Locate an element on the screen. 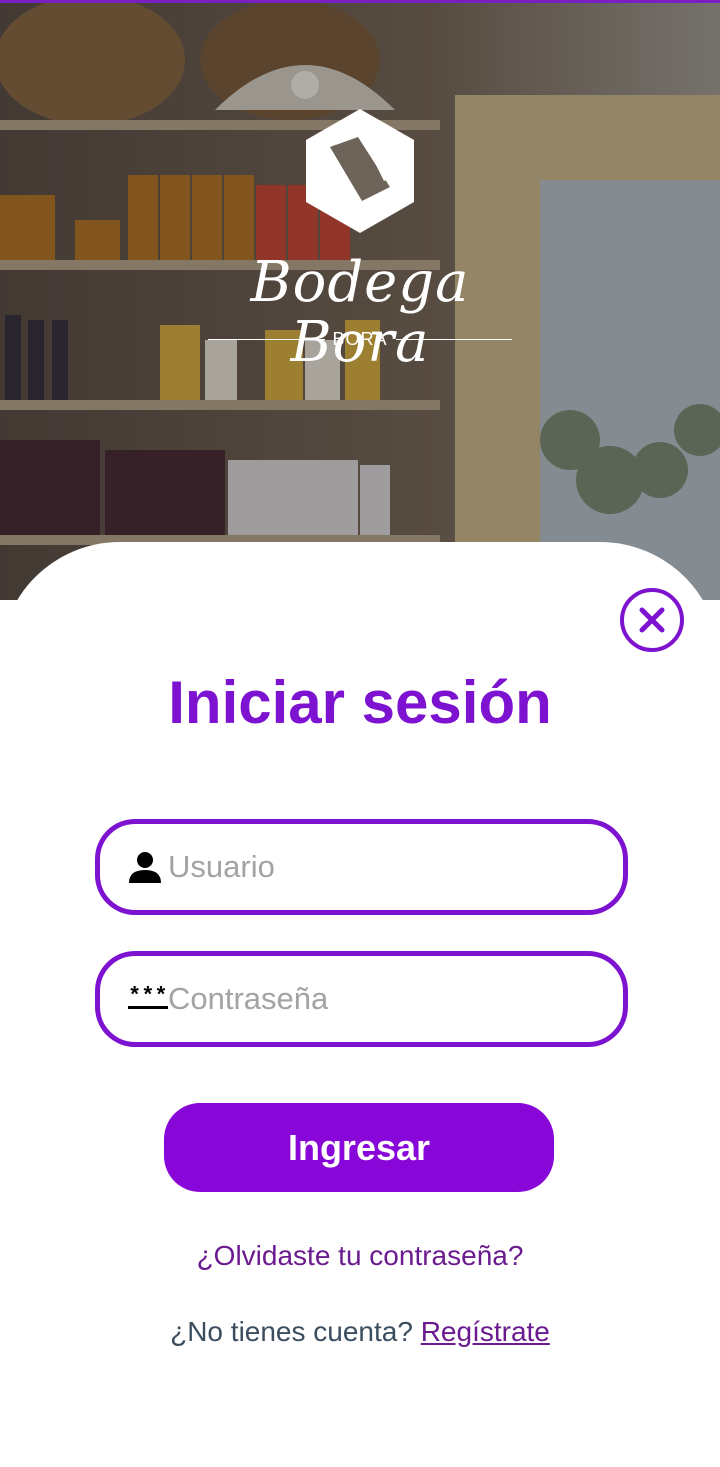  brand-subtitle-row: BORA is located at coordinates (360, 339).